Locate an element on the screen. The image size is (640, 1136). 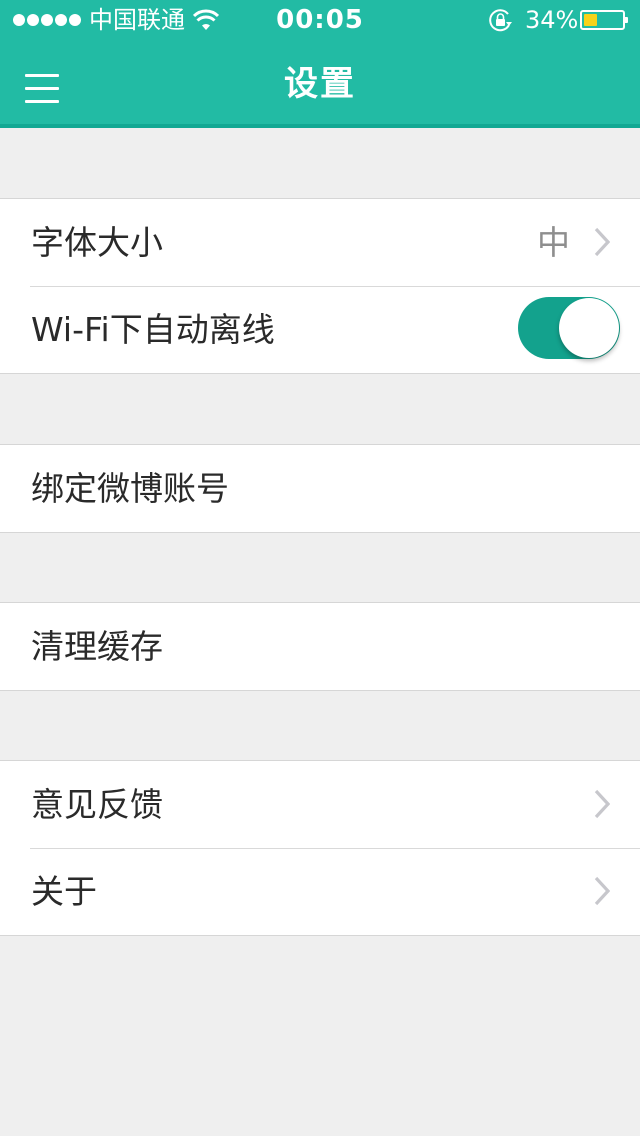
settings-group-storage: 清理缓存 is located at coordinates (320, 646).